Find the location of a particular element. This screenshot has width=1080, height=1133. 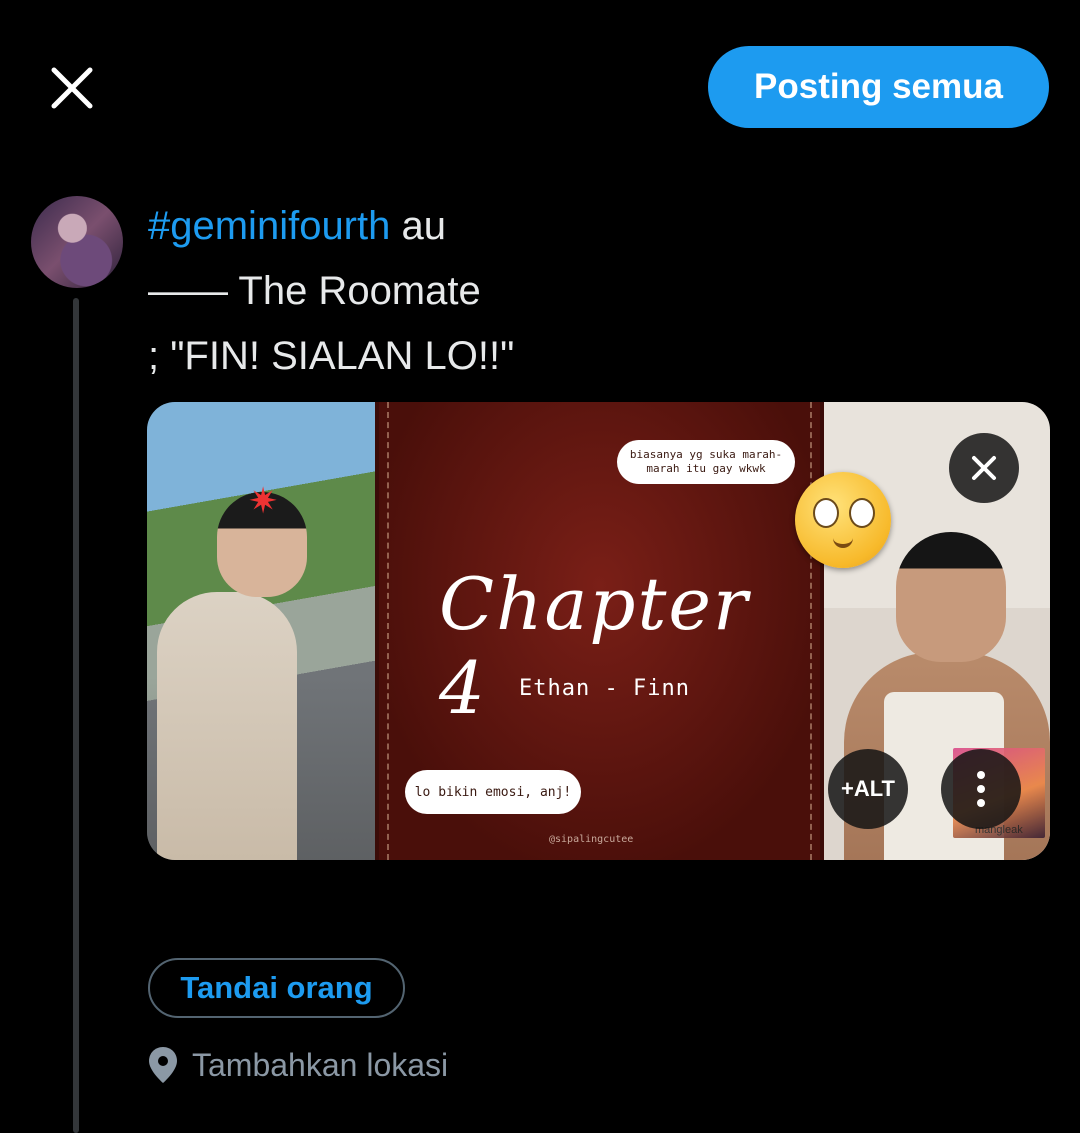

tweet-line-3: ; "FIN! SIALAN LO!!" is located at coordinates (331, 356).